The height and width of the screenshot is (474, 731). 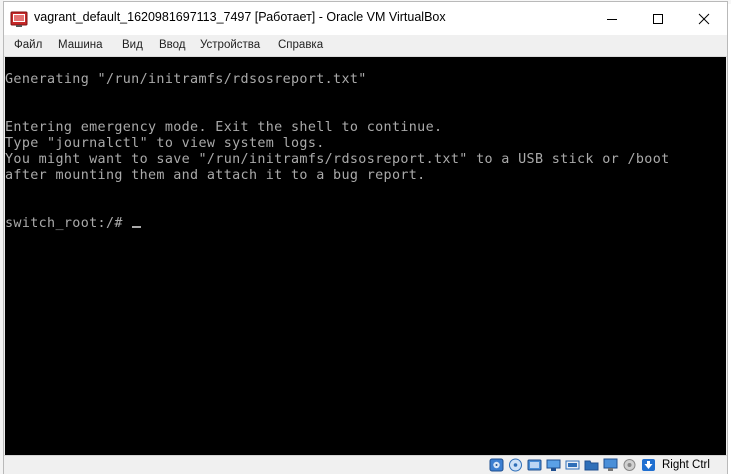 I want to click on menu-input: Ввод, so click(x=172, y=45).